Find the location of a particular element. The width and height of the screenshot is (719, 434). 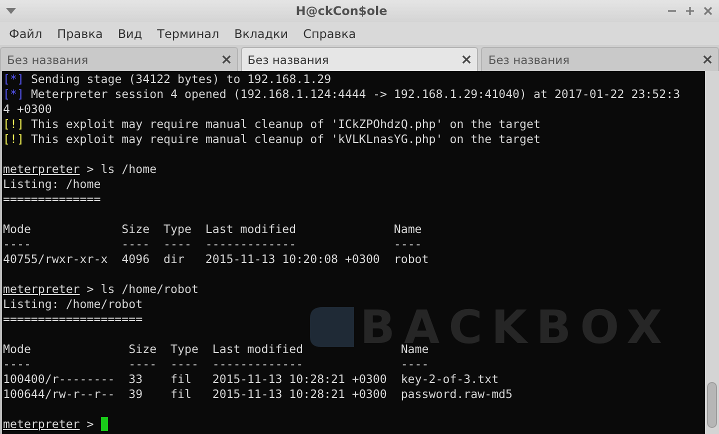

output-line: Listing: /home is located at coordinates (52, 184).